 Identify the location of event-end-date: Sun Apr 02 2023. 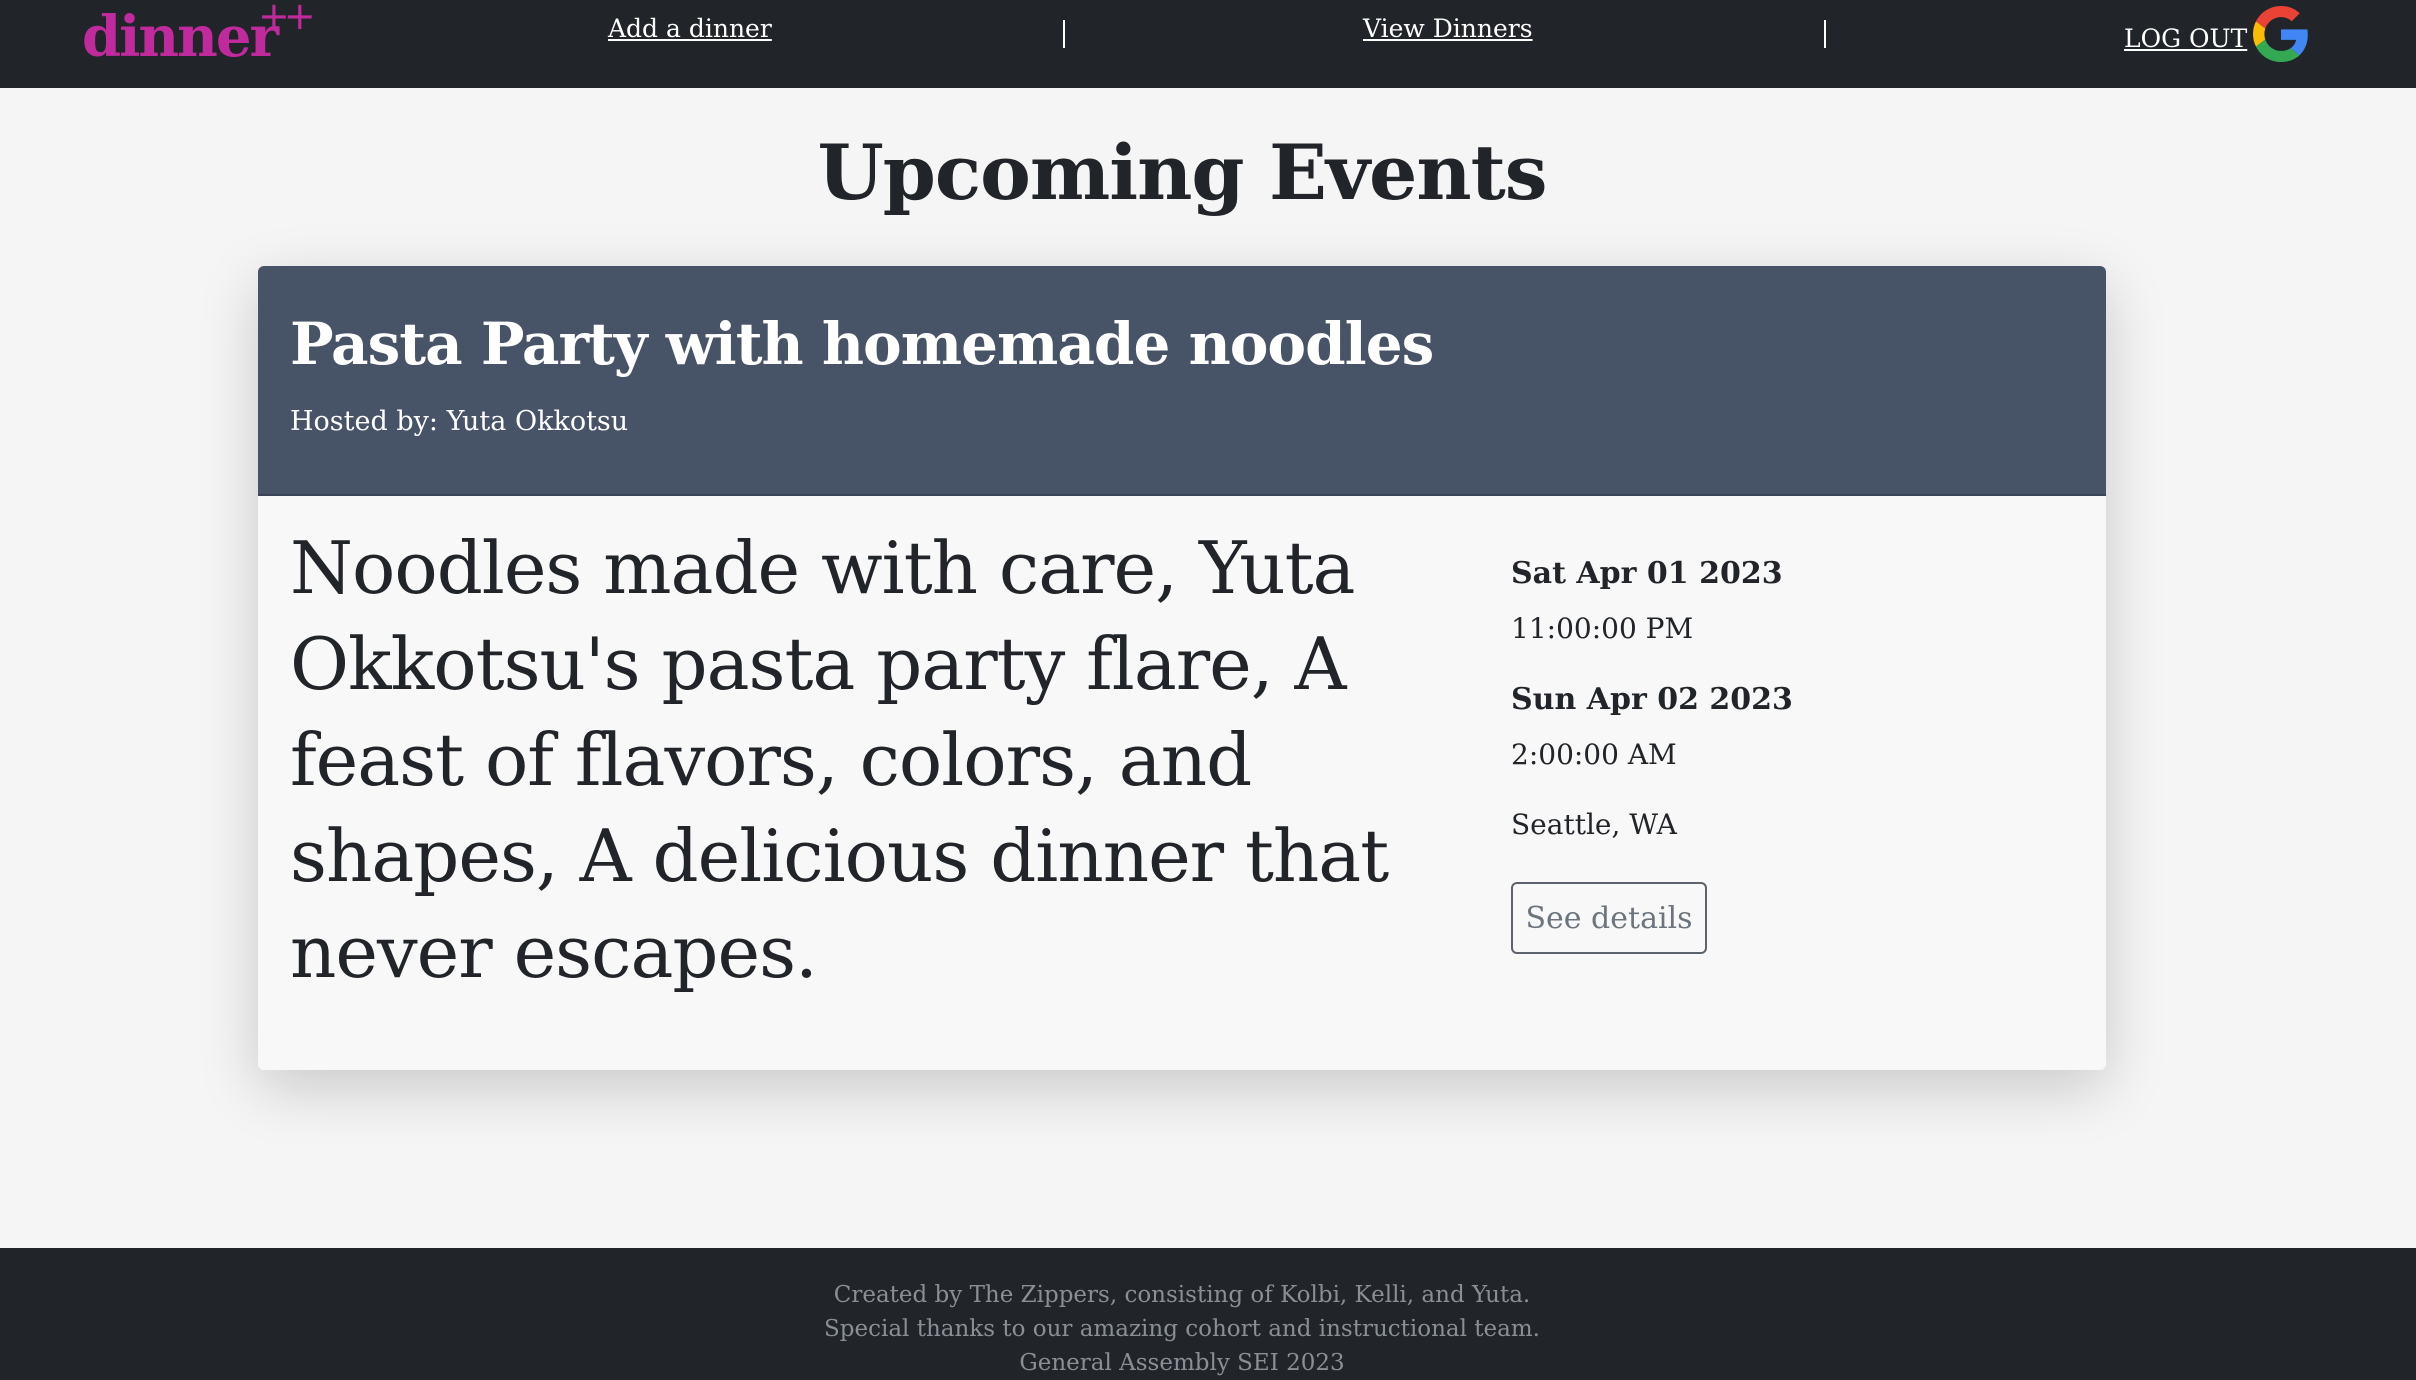
(1652, 699).